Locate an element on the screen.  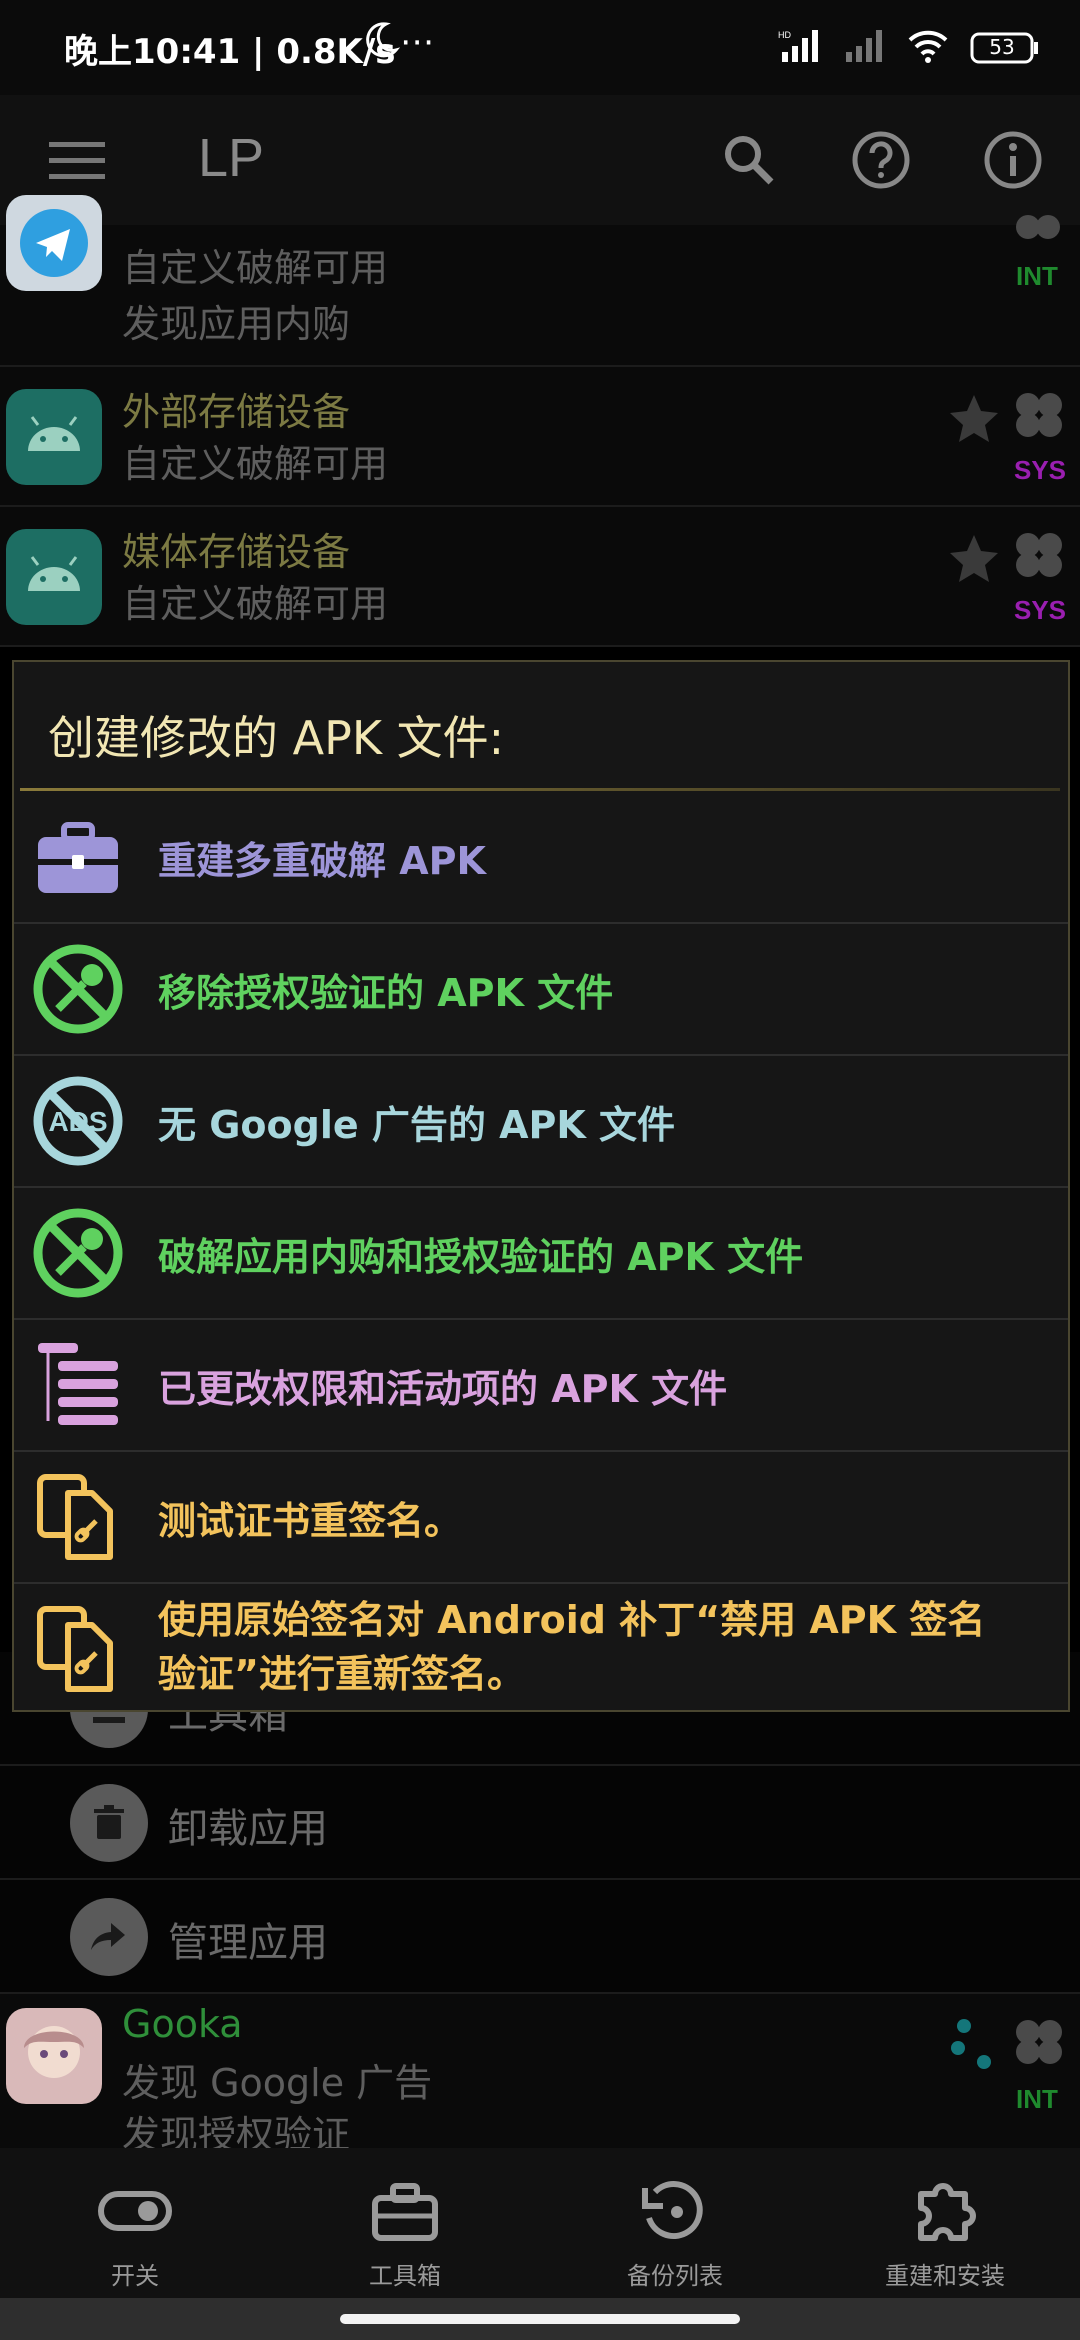
dialog-option-permissions: 已更改权限和活动项的 APK 文件 is located at coordinates (541, 1386).